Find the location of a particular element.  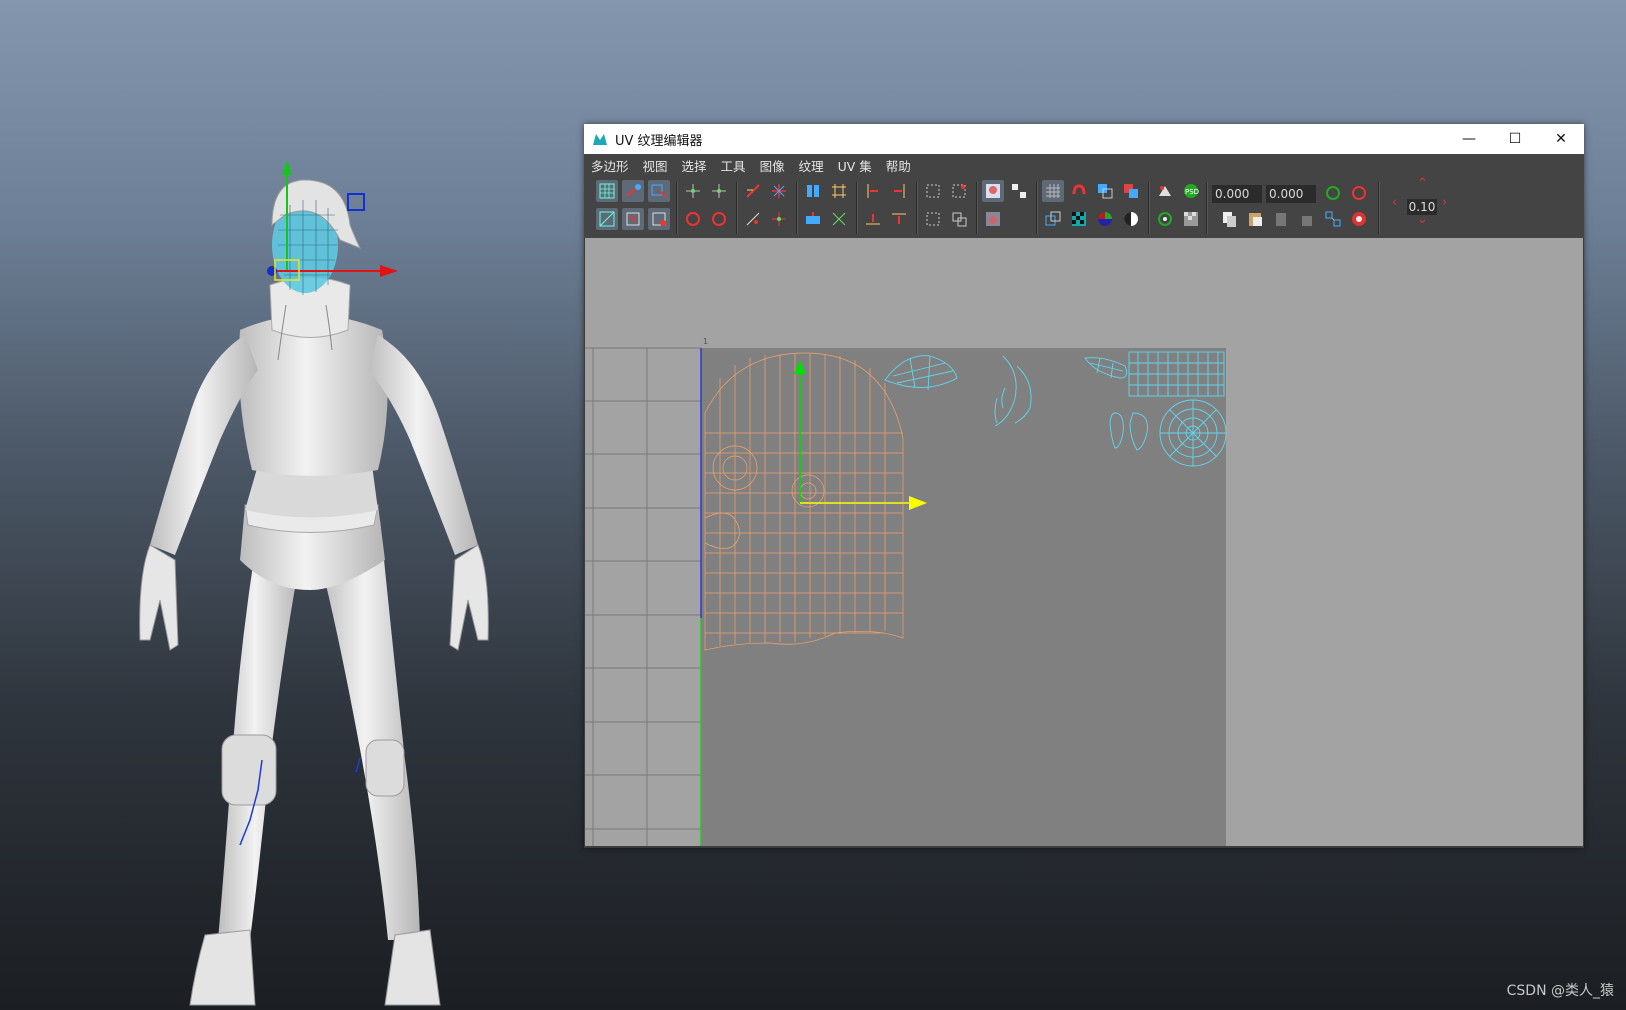

snap-magnet-icon is located at coordinates (1079, 191).